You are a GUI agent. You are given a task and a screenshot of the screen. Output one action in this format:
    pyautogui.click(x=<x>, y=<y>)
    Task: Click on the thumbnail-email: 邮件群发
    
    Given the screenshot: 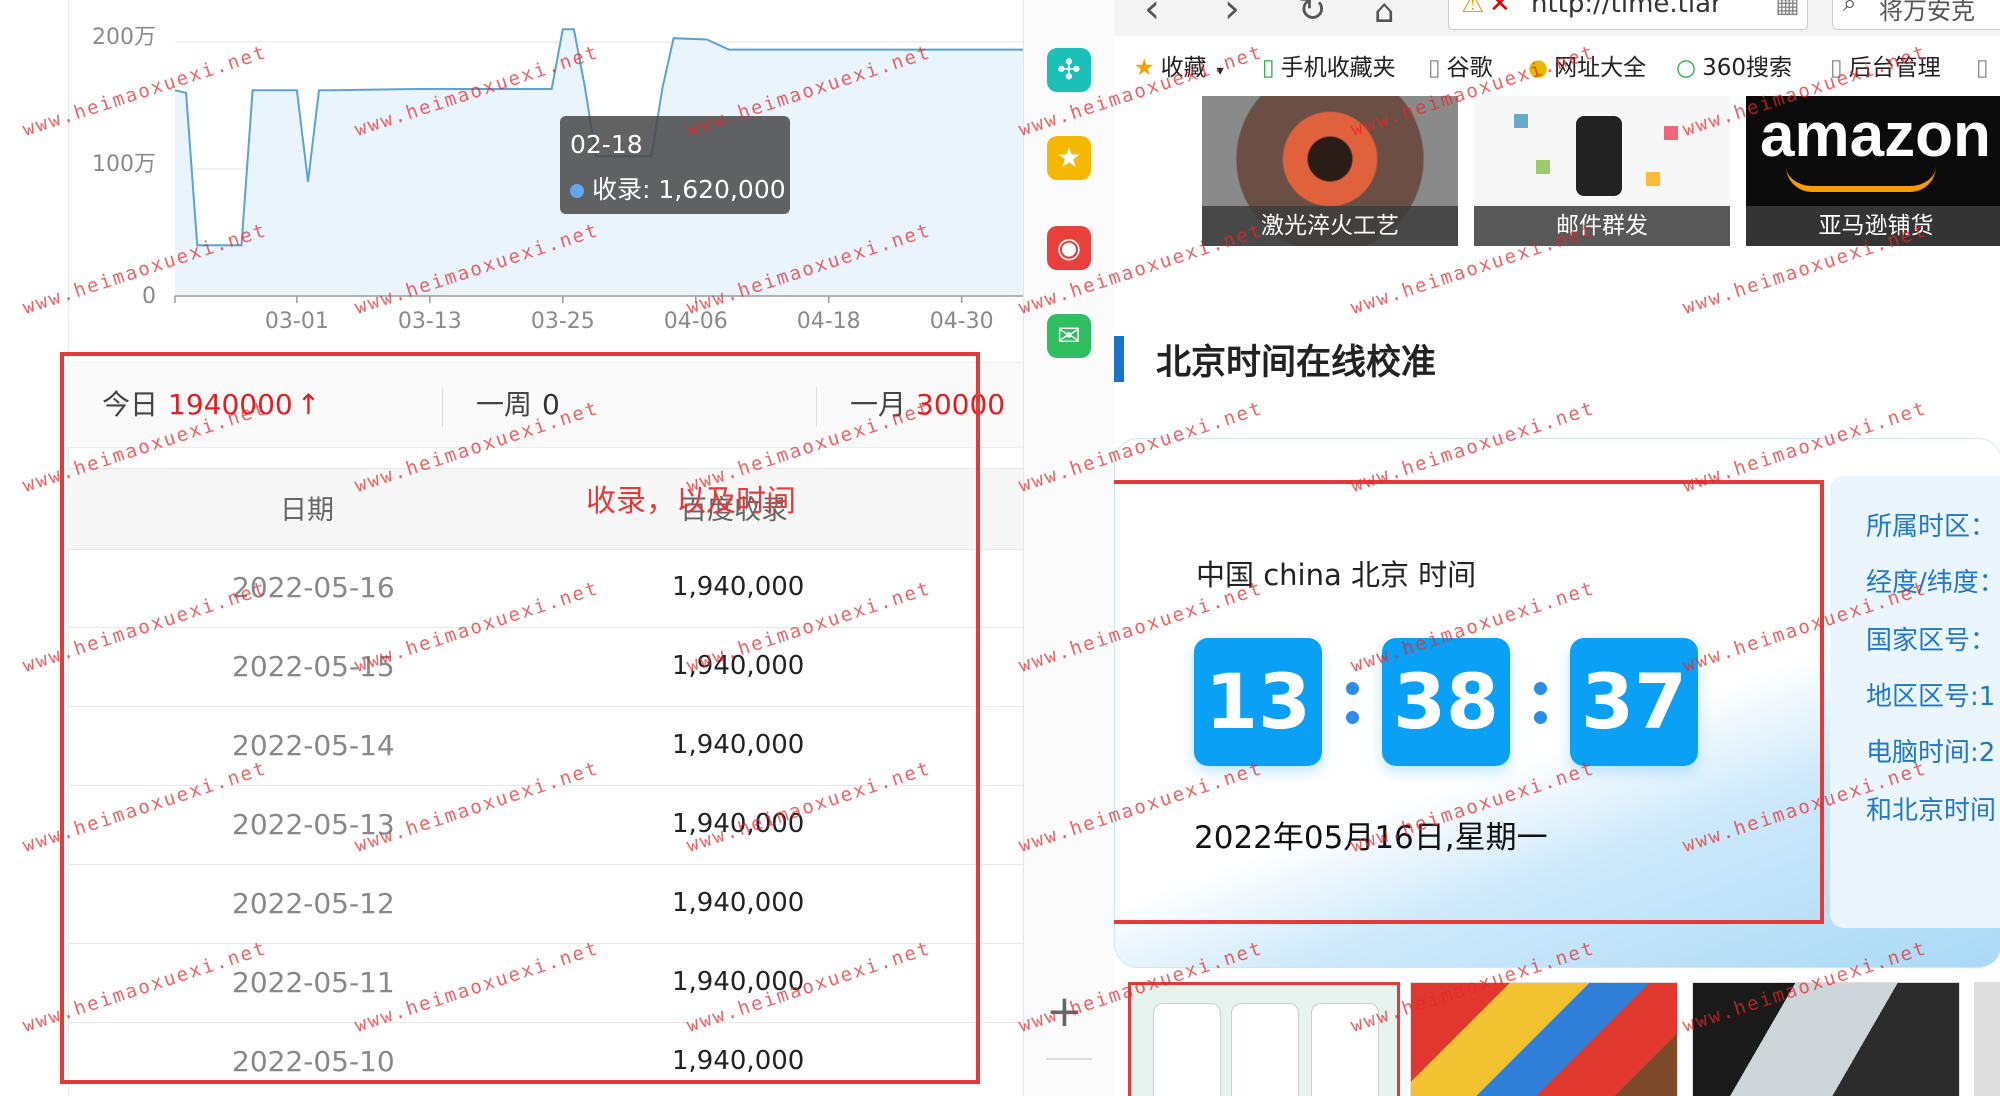 What is the action you would take?
    pyautogui.click(x=1602, y=171)
    